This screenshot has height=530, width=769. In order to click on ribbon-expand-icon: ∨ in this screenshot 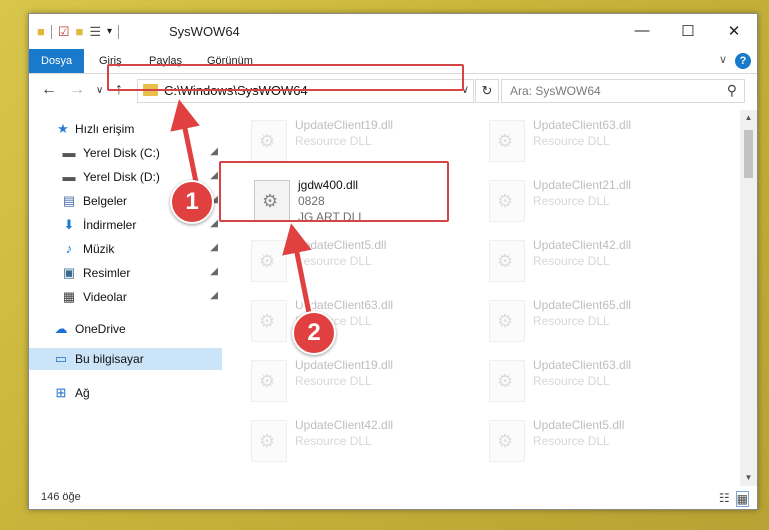, I will do `click(723, 59)`.